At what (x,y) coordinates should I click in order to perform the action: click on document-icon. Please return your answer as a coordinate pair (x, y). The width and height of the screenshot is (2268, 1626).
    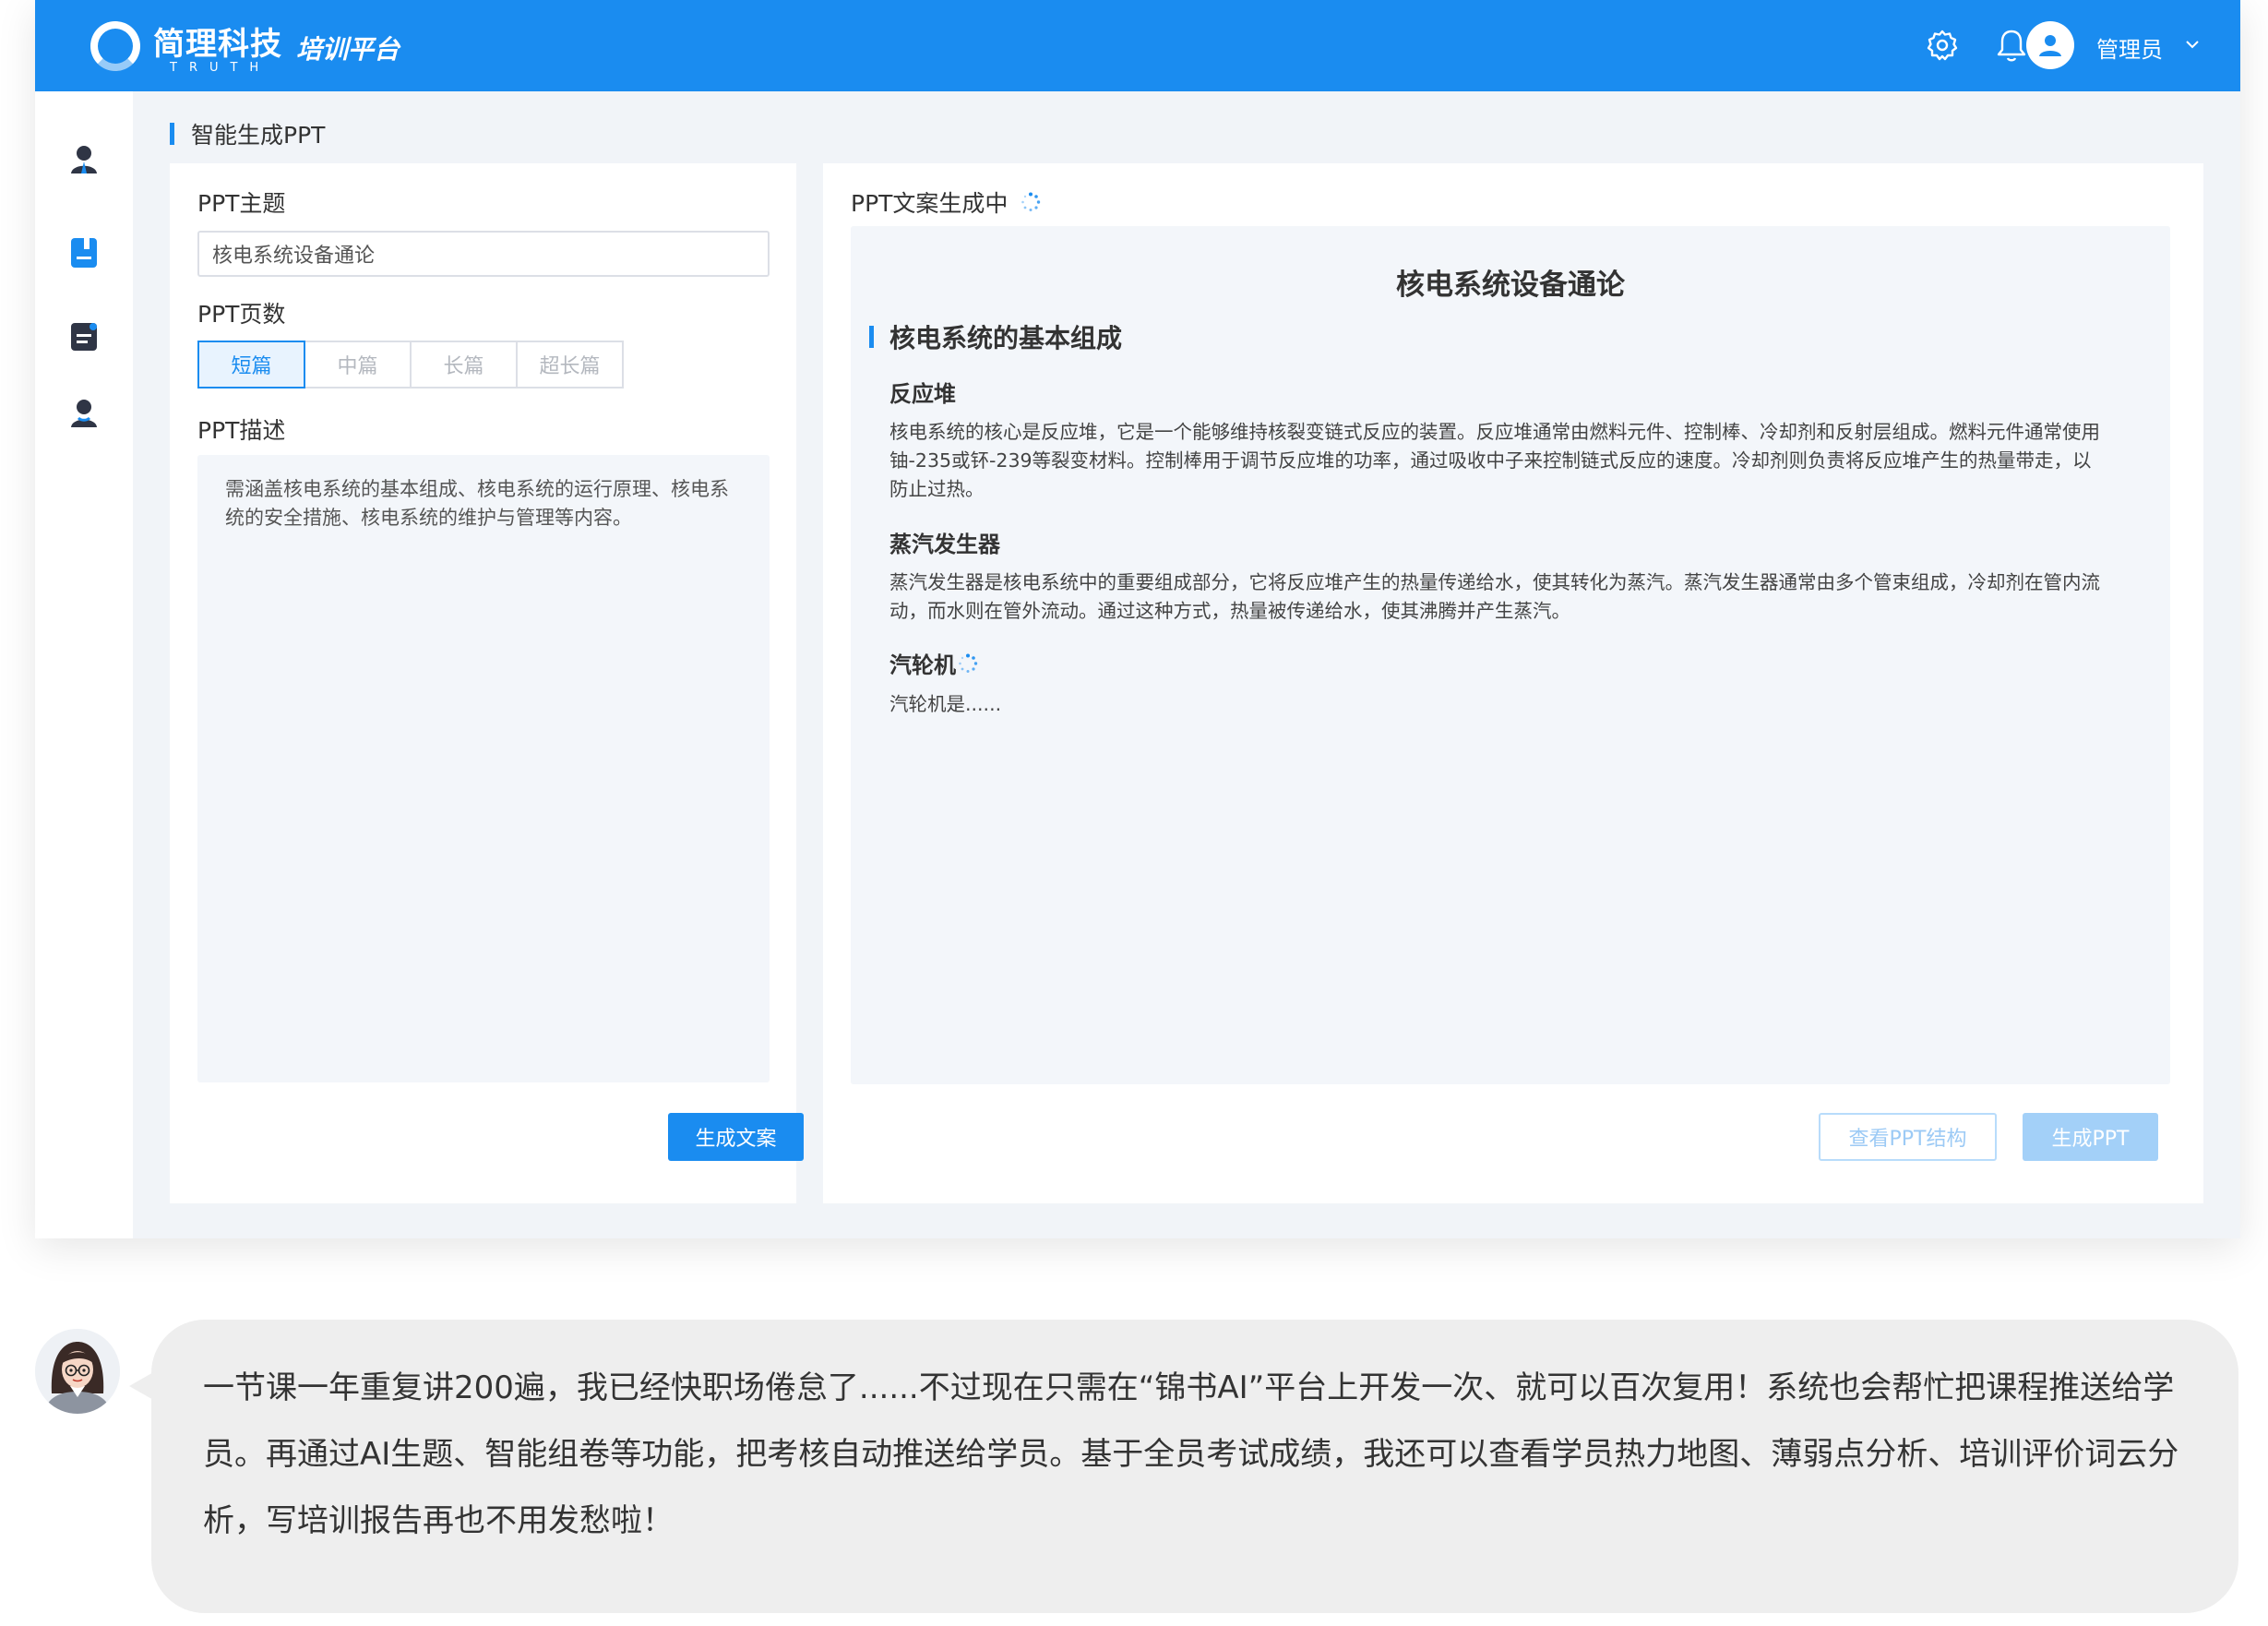
    Looking at the image, I should click on (84, 336).